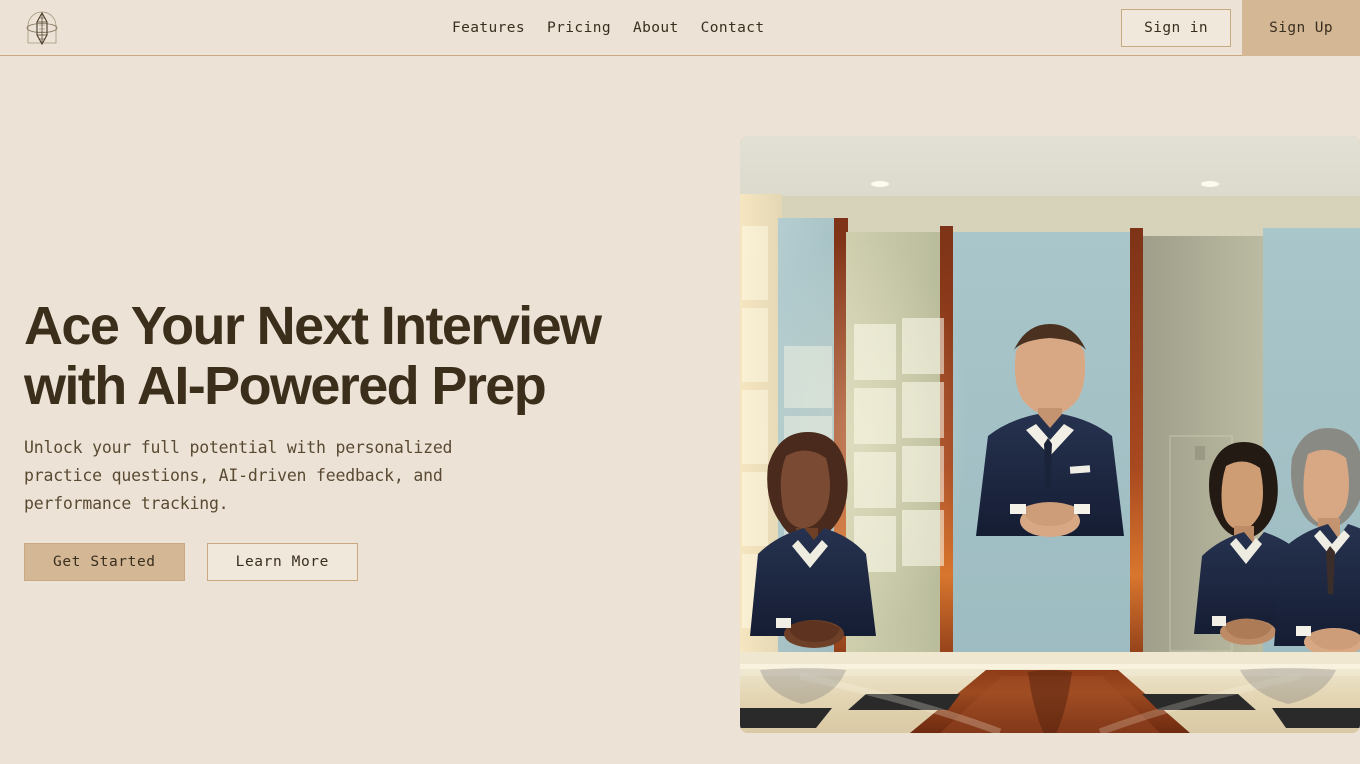  What do you see at coordinates (369, 562) in the screenshot?
I see `hero-cta-group: Get Started Learn More` at bounding box center [369, 562].